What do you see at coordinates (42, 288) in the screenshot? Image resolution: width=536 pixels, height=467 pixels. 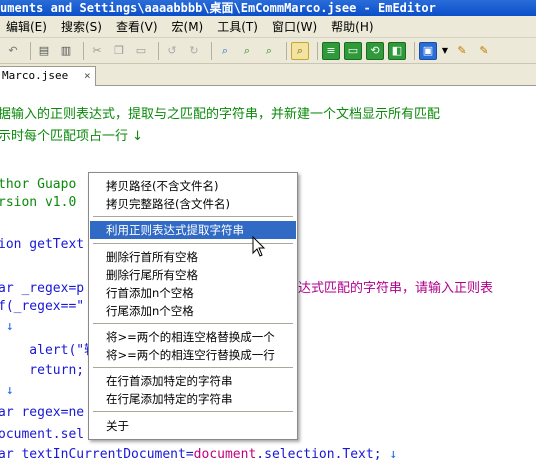 I see `code-line: ar _regex=p` at bounding box center [42, 288].